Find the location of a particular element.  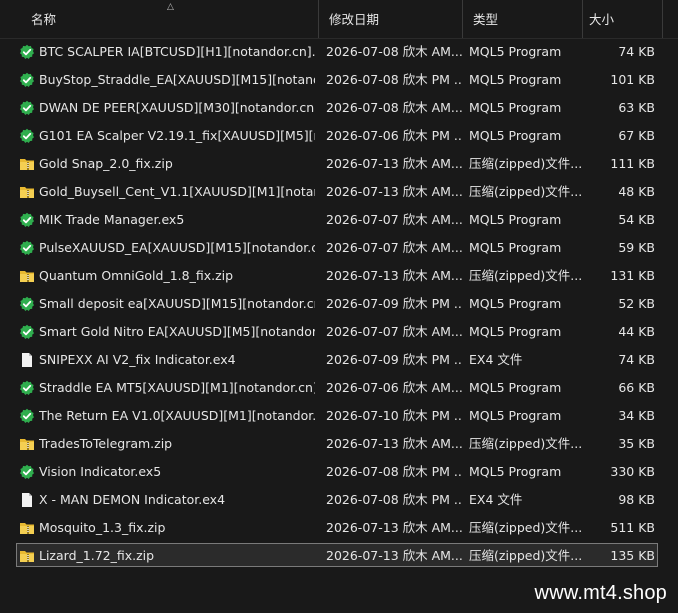

file-size: 74 KB is located at coordinates (636, 51).